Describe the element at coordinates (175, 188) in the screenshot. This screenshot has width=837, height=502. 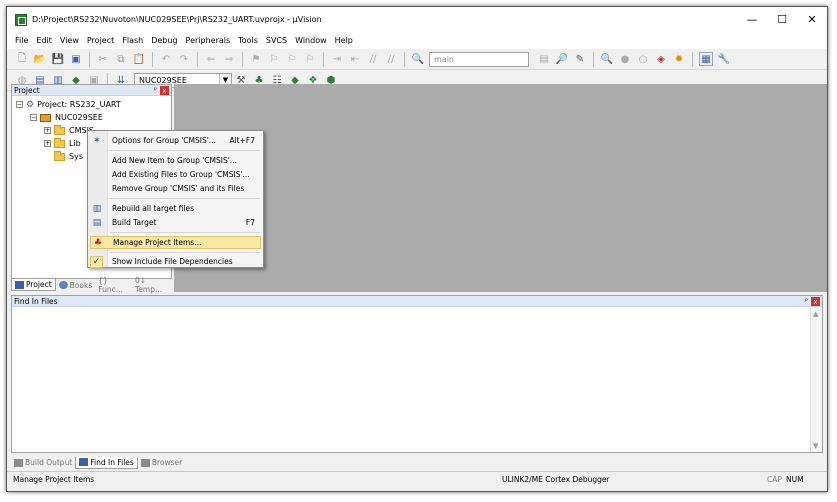
I see `menu-item-remove-group: Remove Group 'CMSIS' and its Files` at that location.